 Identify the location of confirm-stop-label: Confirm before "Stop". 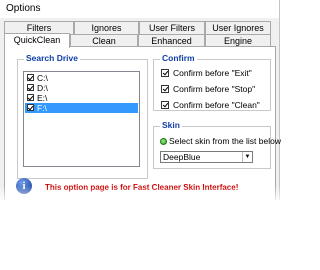
(214, 89).